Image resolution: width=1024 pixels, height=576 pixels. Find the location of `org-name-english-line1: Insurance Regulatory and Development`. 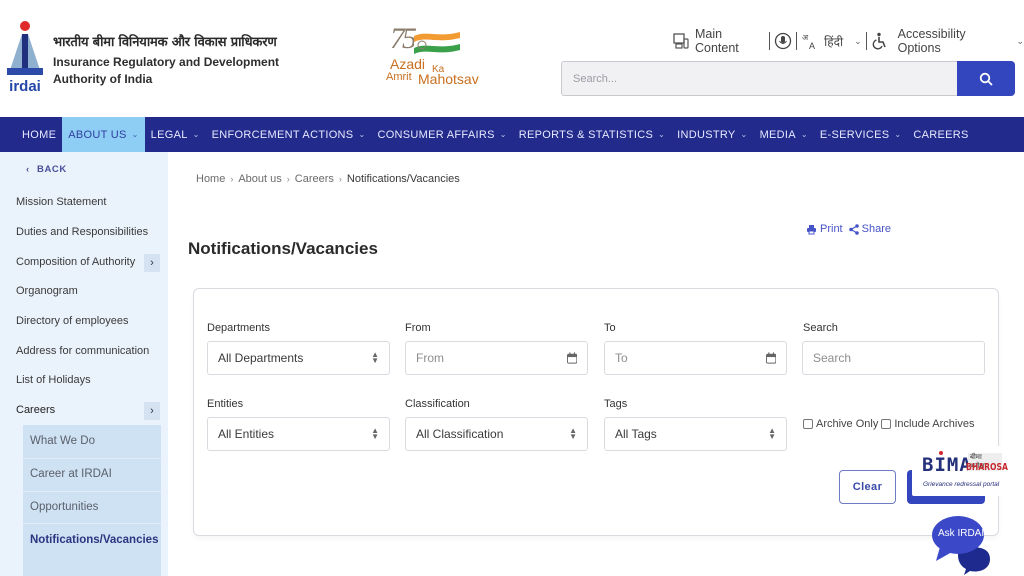

org-name-english-line1: Insurance Regulatory and Development is located at coordinates (166, 62).